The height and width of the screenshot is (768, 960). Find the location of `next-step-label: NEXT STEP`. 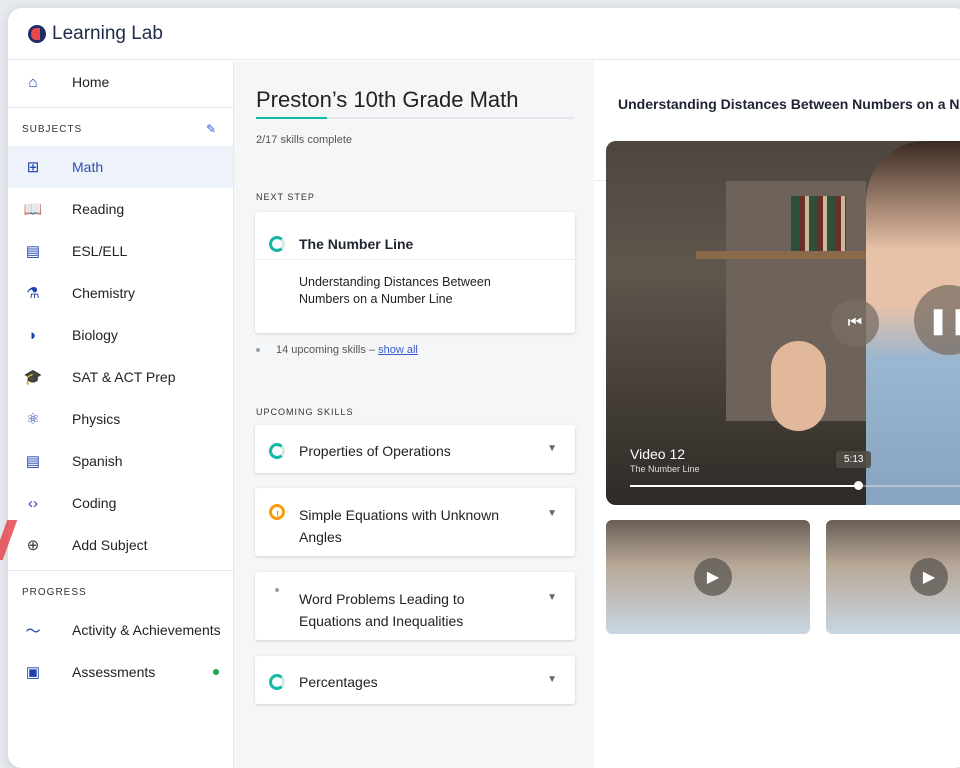

next-step-label: NEXT STEP is located at coordinates (285, 197).